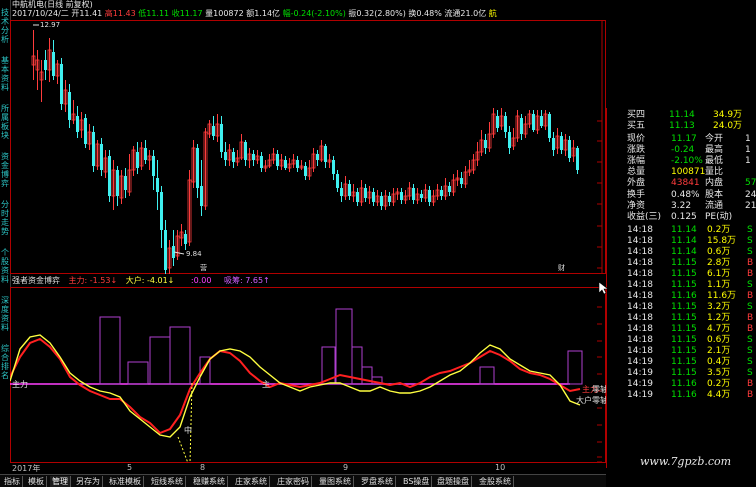 The image size is (756, 487). I want to click on trade-row: 14:18 11.14 0.6万 S, so click(681, 252).